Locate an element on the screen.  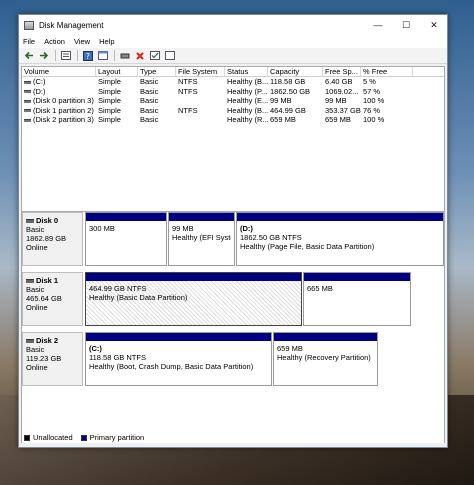
legend: Unallocated Primary partition is located at coordinates (84, 437).